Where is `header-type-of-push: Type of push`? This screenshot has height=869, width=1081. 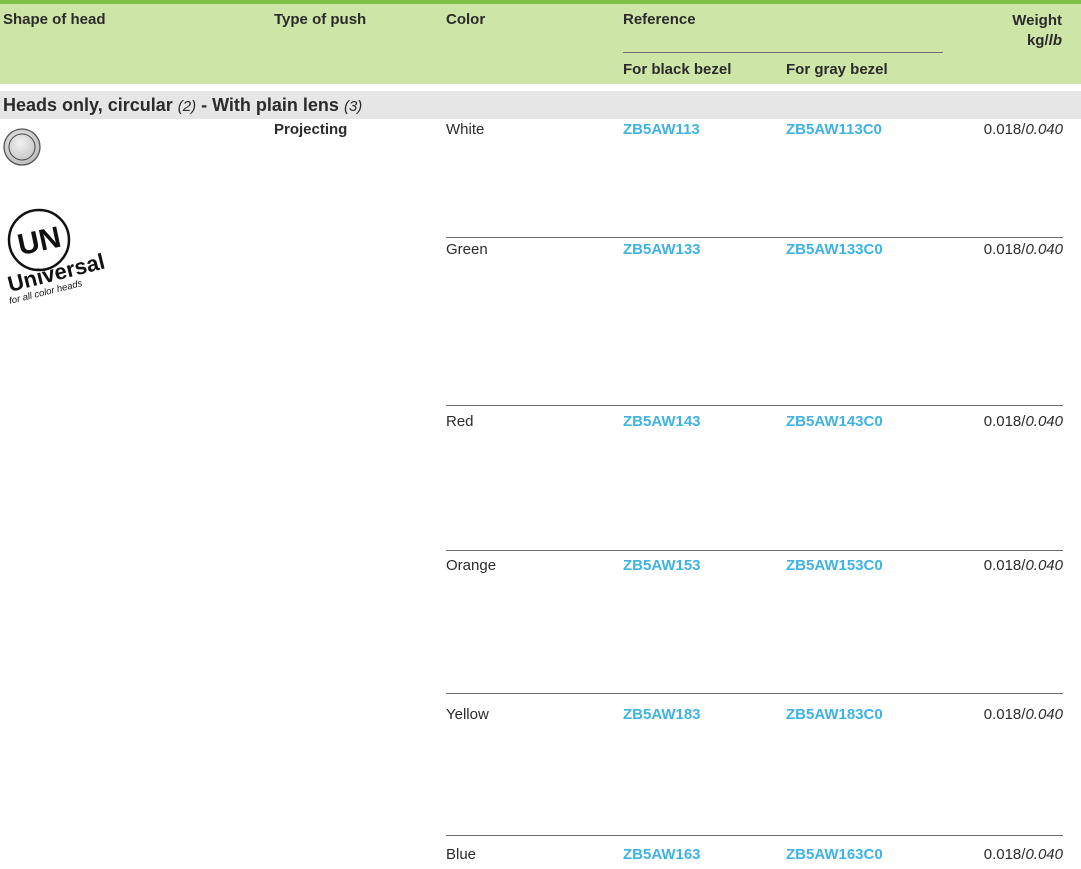
header-type-of-push: Type of push is located at coordinates (320, 19).